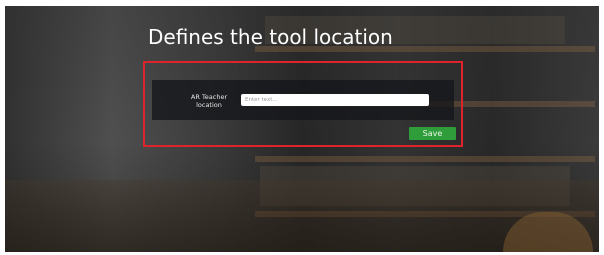 The image size is (604, 255). I want to click on save-button: Save, so click(432, 133).